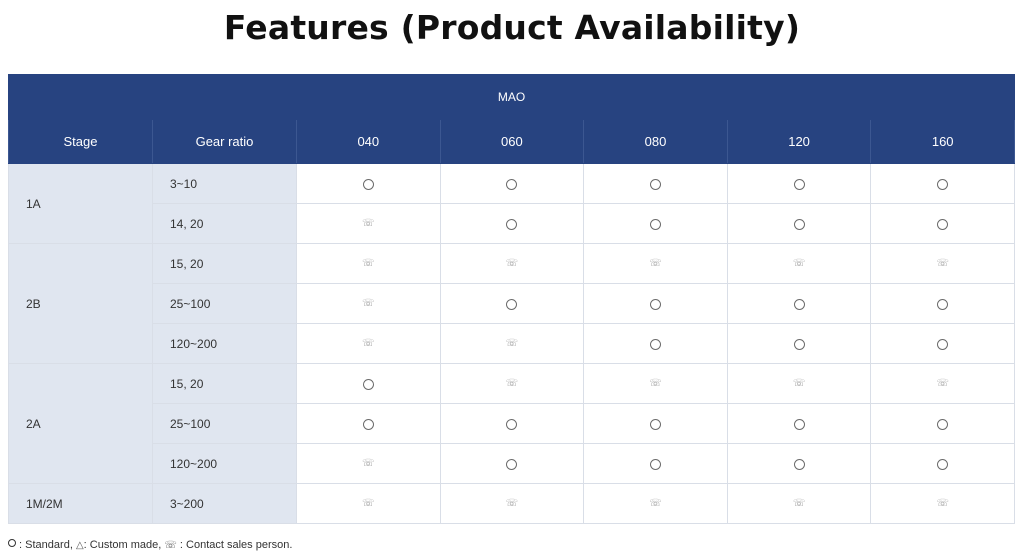  I want to click on stage-cell: 2B, so click(80, 303).